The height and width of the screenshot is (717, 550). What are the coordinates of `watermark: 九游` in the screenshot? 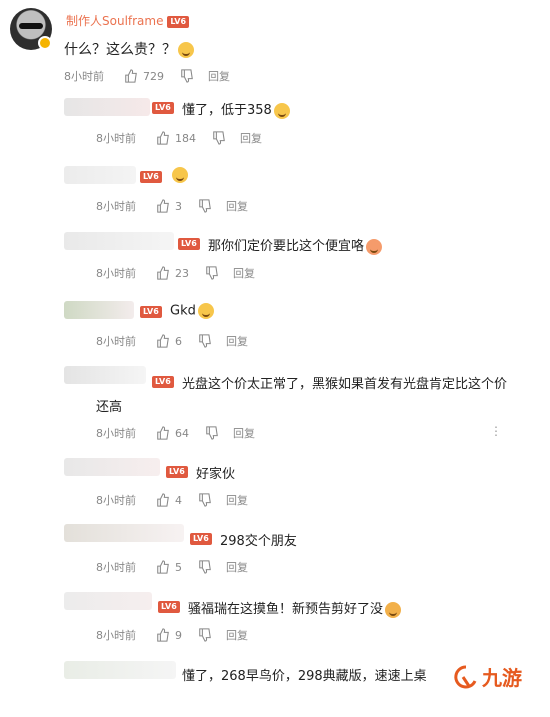 It's located at (487, 676).